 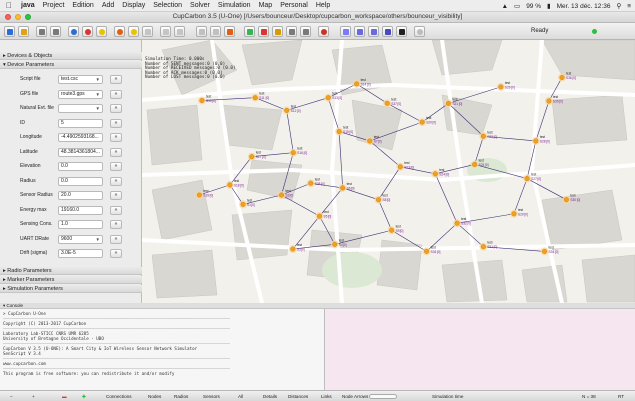 What do you see at coordinates (584, 6) in the screenshot?
I see `clock: Mer. 13 déc. 12:36` at bounding box center [584, 6].